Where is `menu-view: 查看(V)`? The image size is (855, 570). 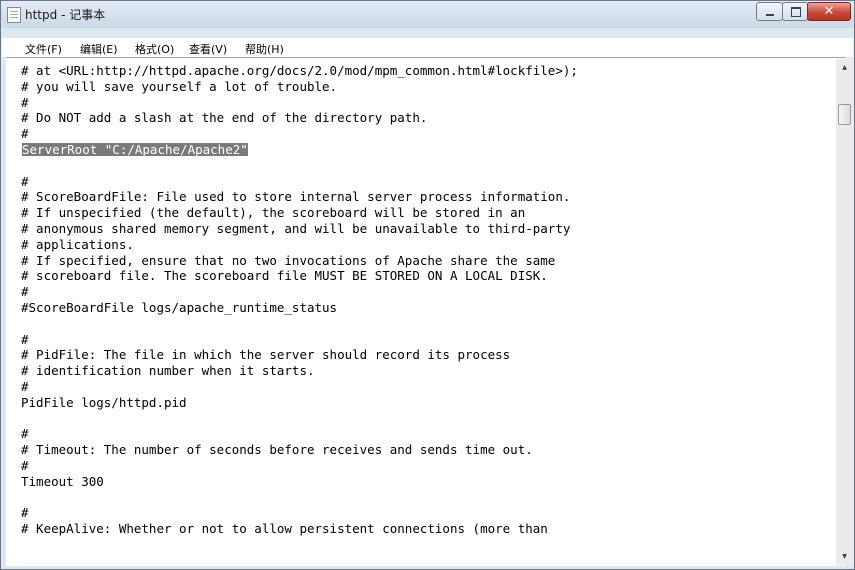
menu-view: 查看(V) is located at coordinates (208, 49).